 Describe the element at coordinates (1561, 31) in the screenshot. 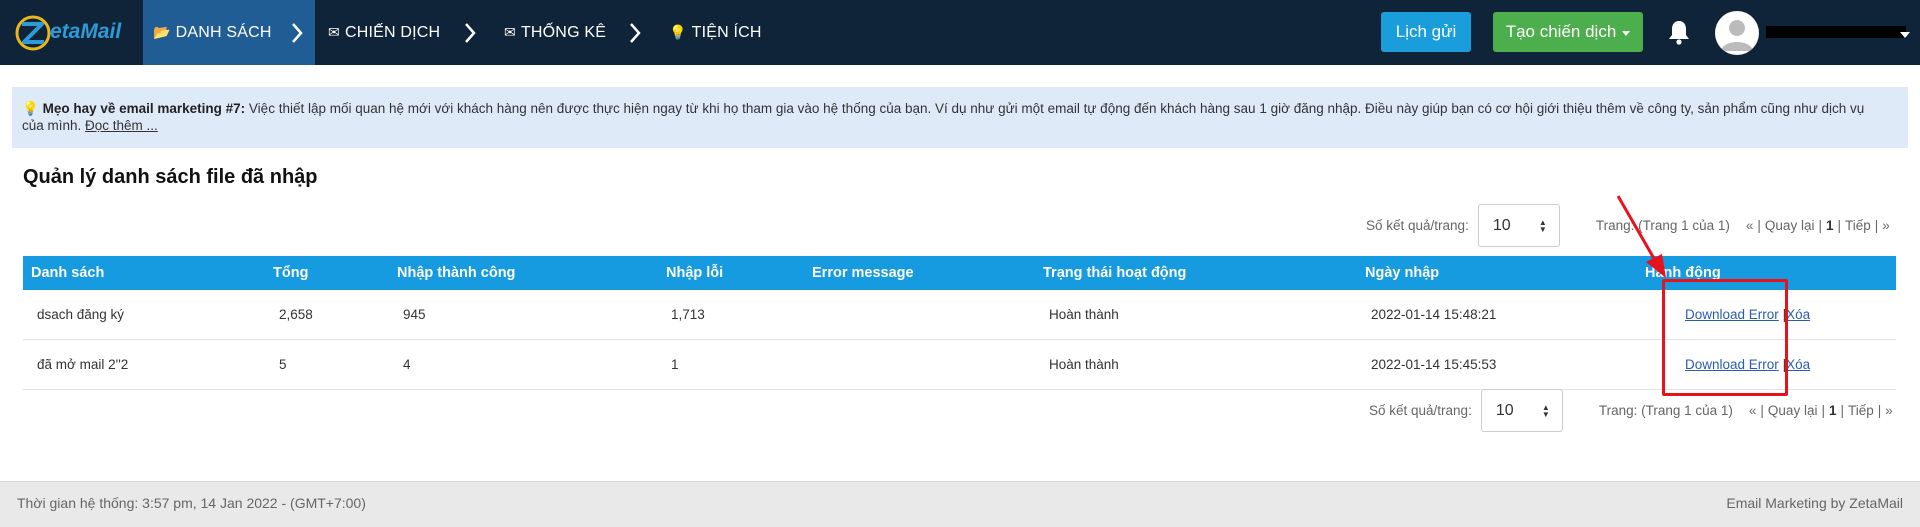

I see `create-campaign-label: Tạo chiến dịch` at that location.